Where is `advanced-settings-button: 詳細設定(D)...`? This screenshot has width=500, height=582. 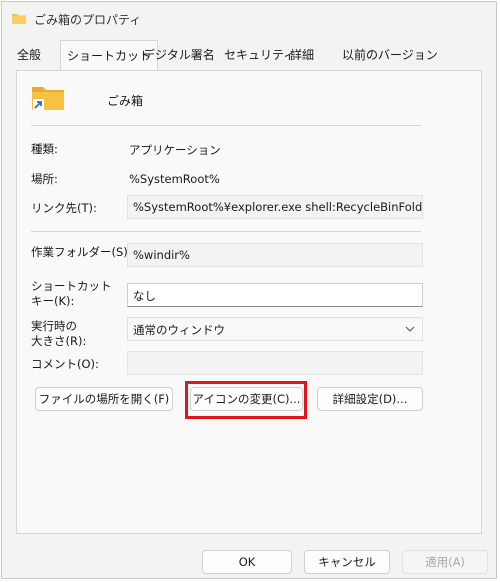 advanced-settings-button: 詳細設定(D)... is located at coordinates (370, 399).